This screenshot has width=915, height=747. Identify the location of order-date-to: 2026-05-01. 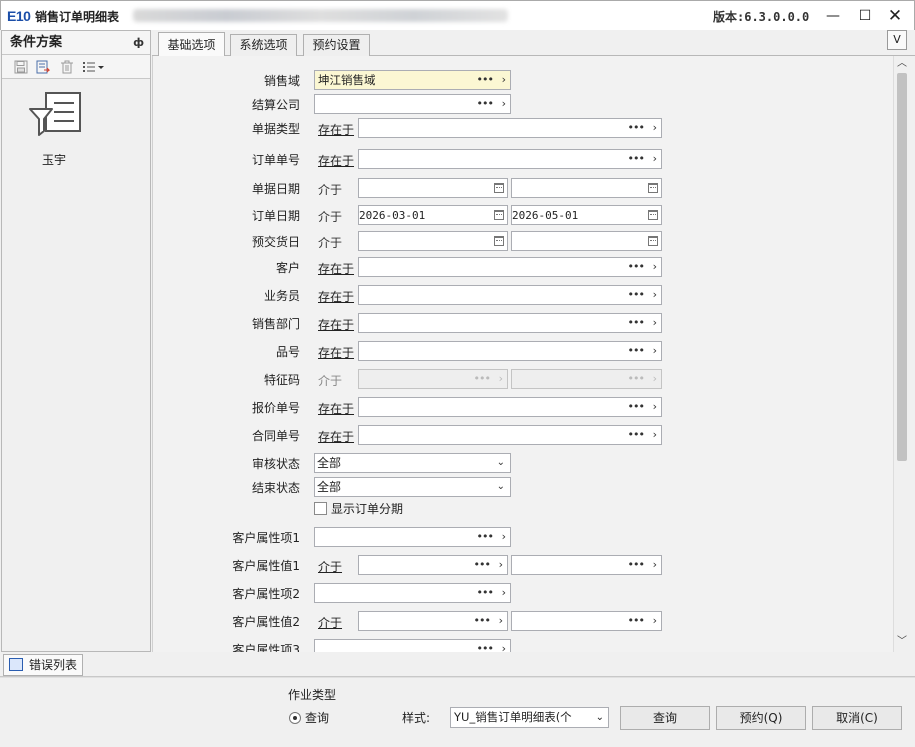
(586, 215).